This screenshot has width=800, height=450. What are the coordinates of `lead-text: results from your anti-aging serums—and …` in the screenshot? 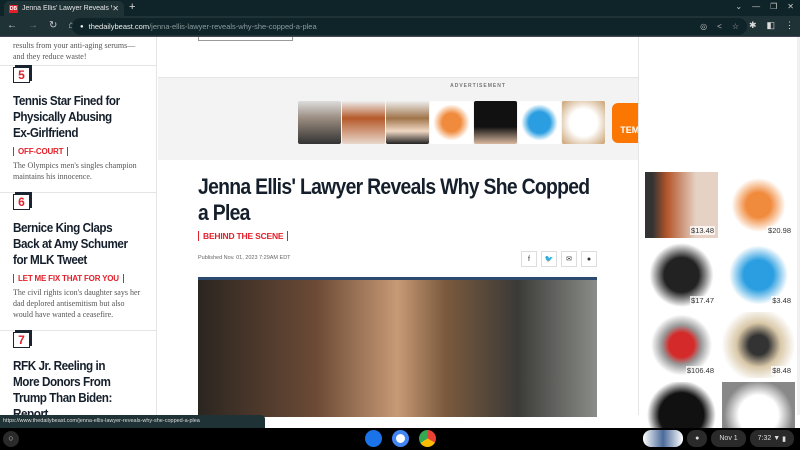 It's located at (74, 51).